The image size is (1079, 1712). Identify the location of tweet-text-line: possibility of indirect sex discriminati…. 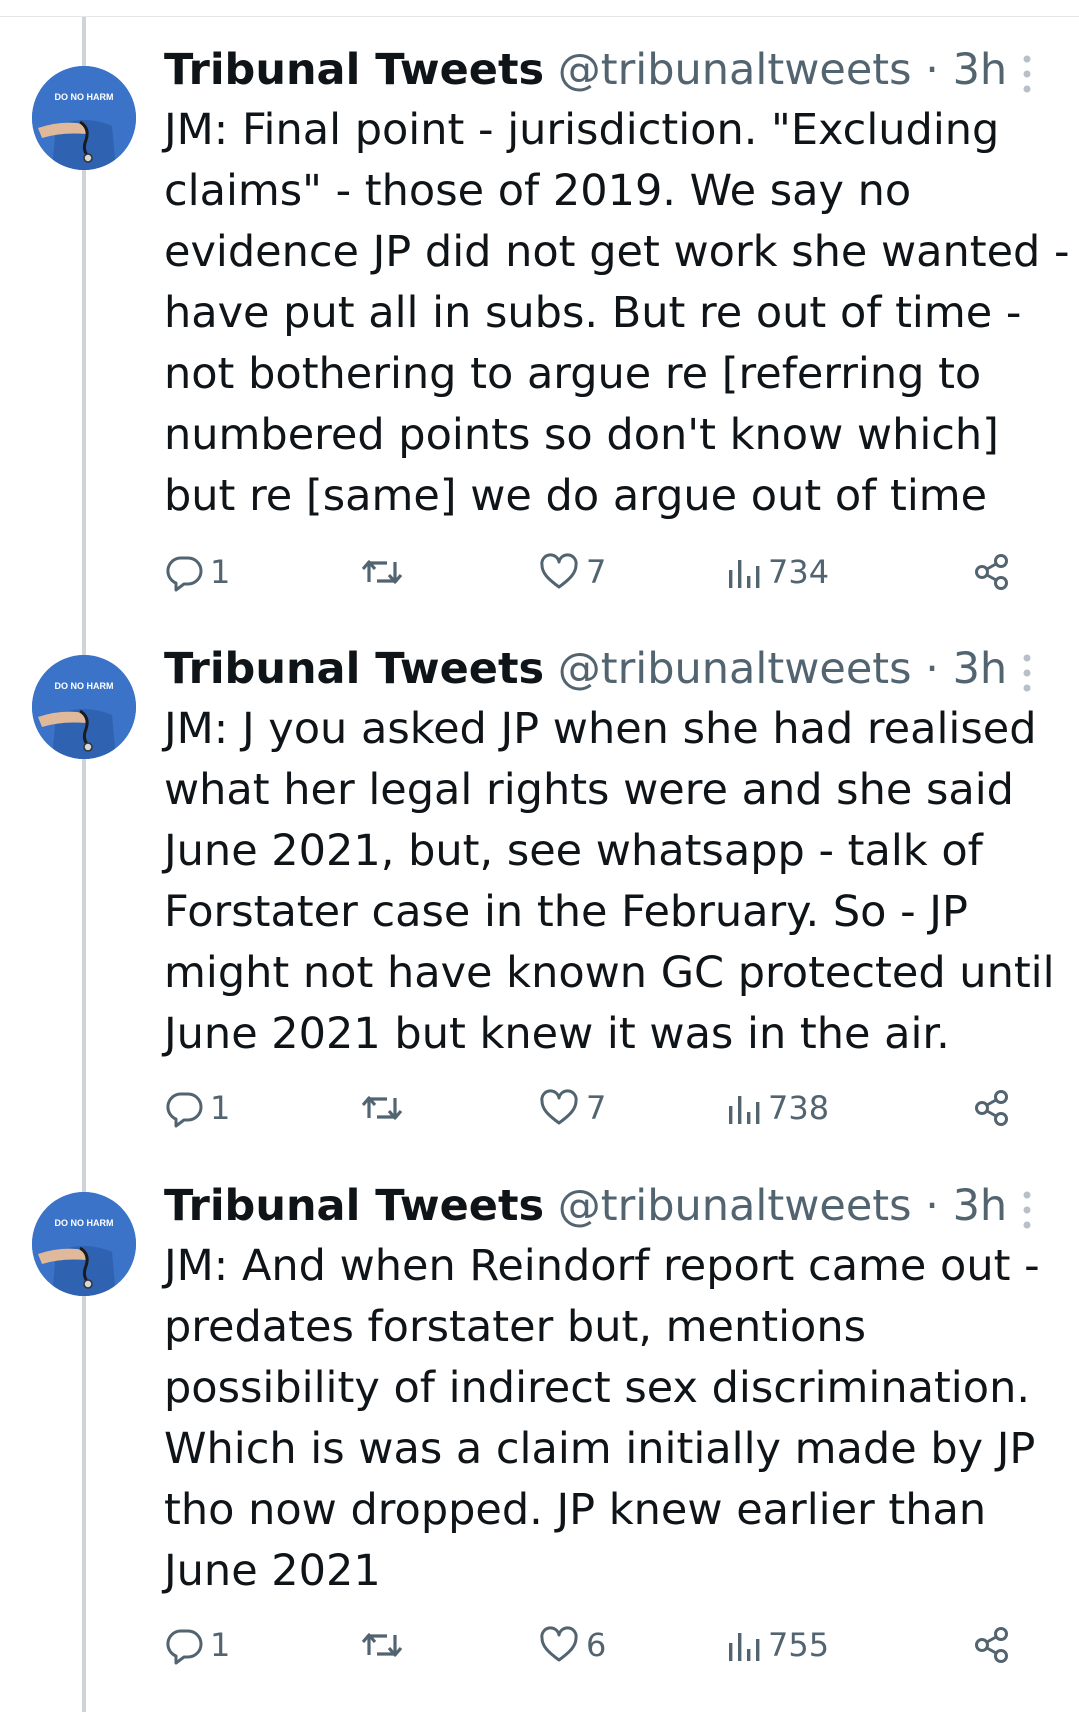
(597, 1388).